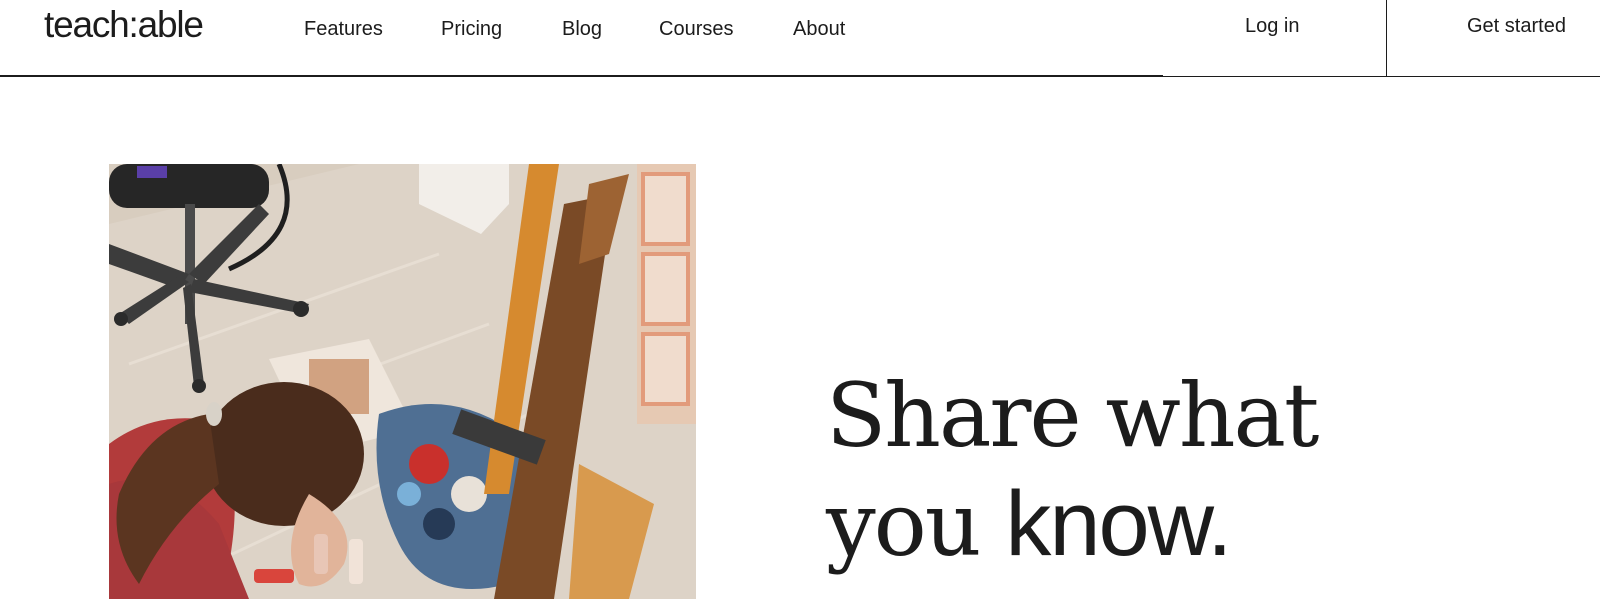  Describe the element at coordinates (1381, 76) in the screenshot. I see `header-underline-thin` at that location.